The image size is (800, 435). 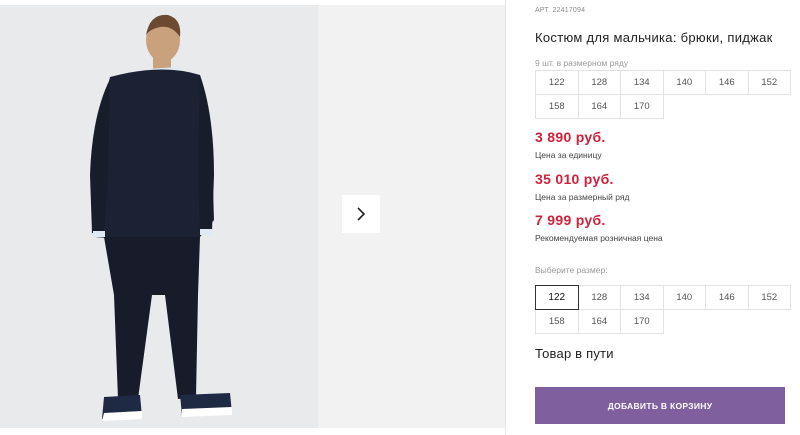 What do you see at coordinates (654, 37) in the screenshot?
I see `product-title: Костюм для мальчика: брюки, пиджак` at bounding box center [654, 37].